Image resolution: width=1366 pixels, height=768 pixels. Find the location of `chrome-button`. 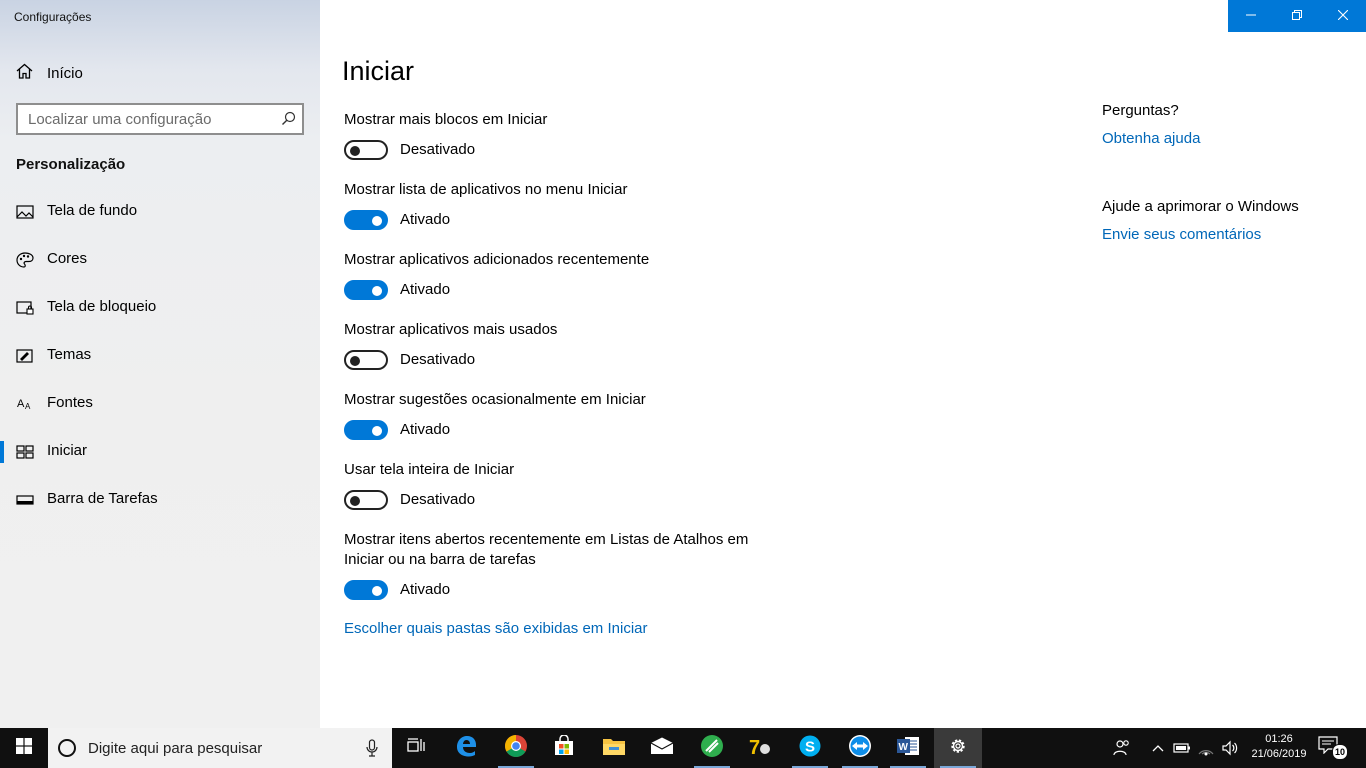

chrome-button is located at coordinates (516, 748).